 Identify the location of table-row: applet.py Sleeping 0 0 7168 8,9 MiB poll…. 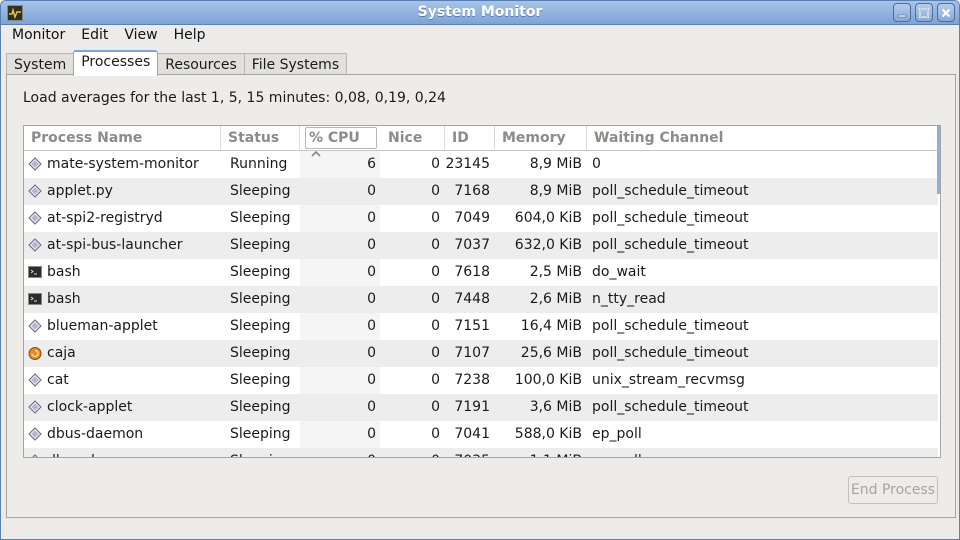
(481, 191).